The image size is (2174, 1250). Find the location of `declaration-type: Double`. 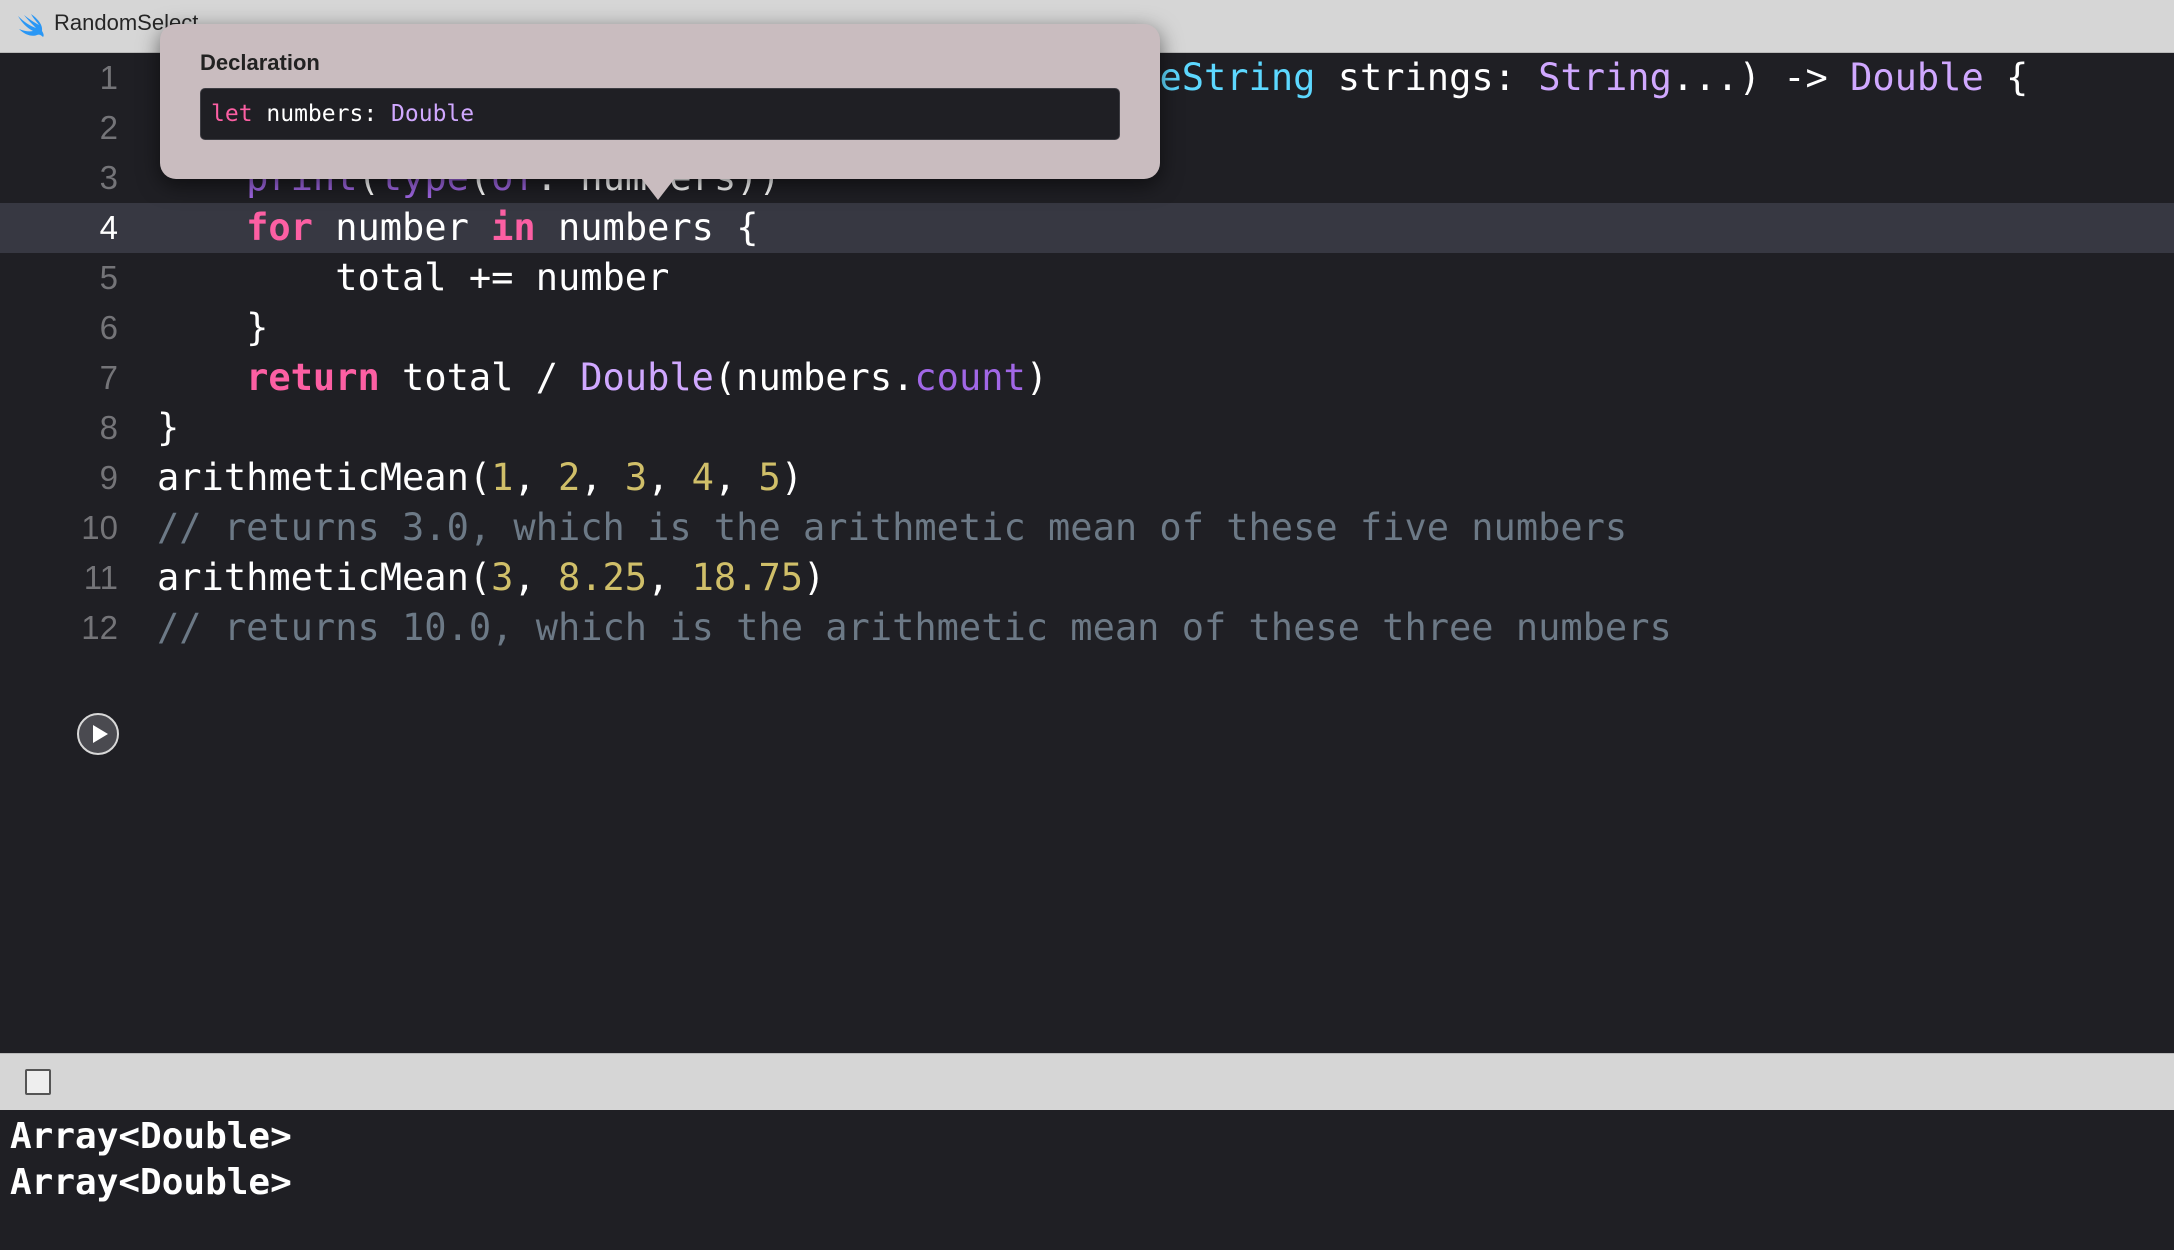

declaration-type: Double is located at coordinates (433, 114).